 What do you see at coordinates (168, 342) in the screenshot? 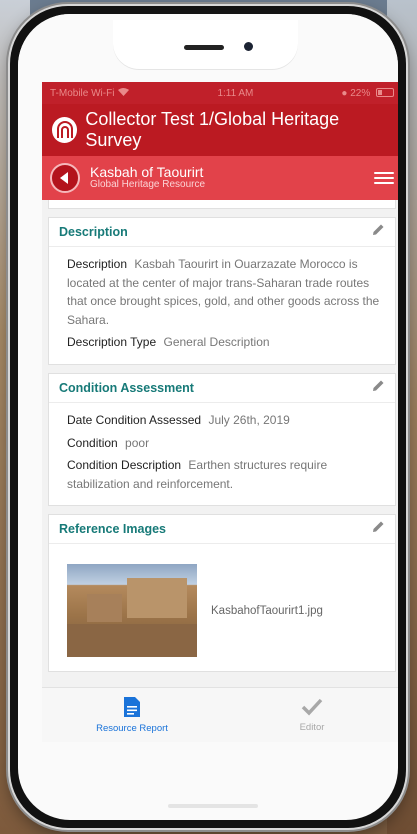
I see `description-type-field: Description Type General Description` at bounding box center [168, 342].